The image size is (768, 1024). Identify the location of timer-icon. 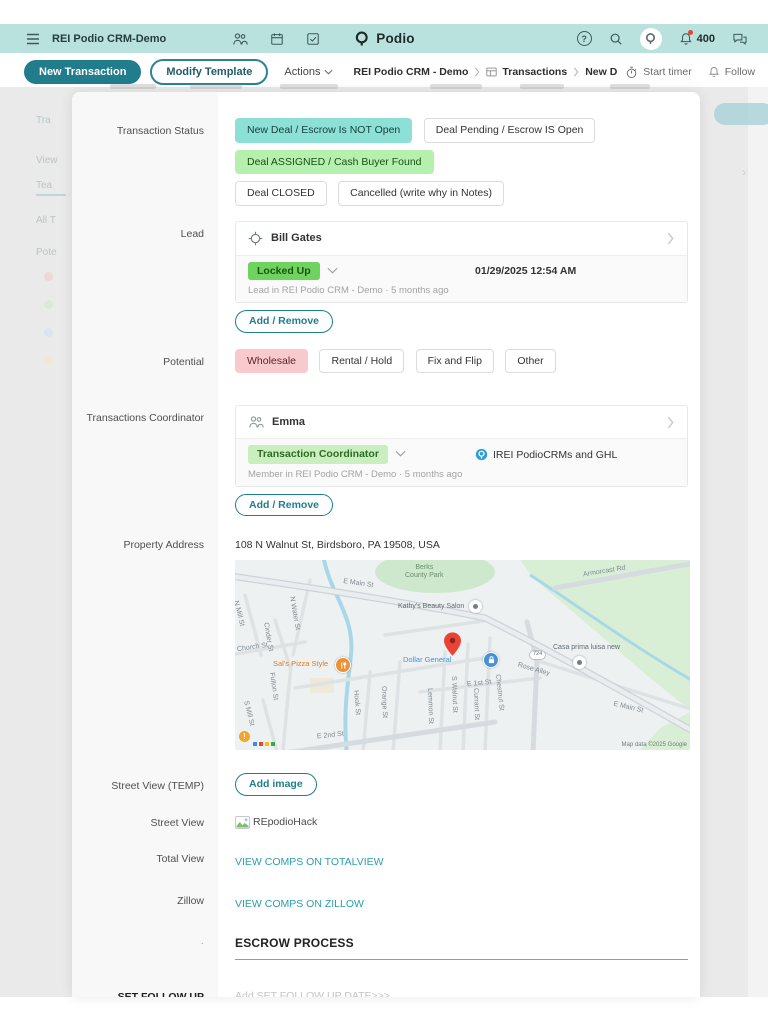
(632, 72).